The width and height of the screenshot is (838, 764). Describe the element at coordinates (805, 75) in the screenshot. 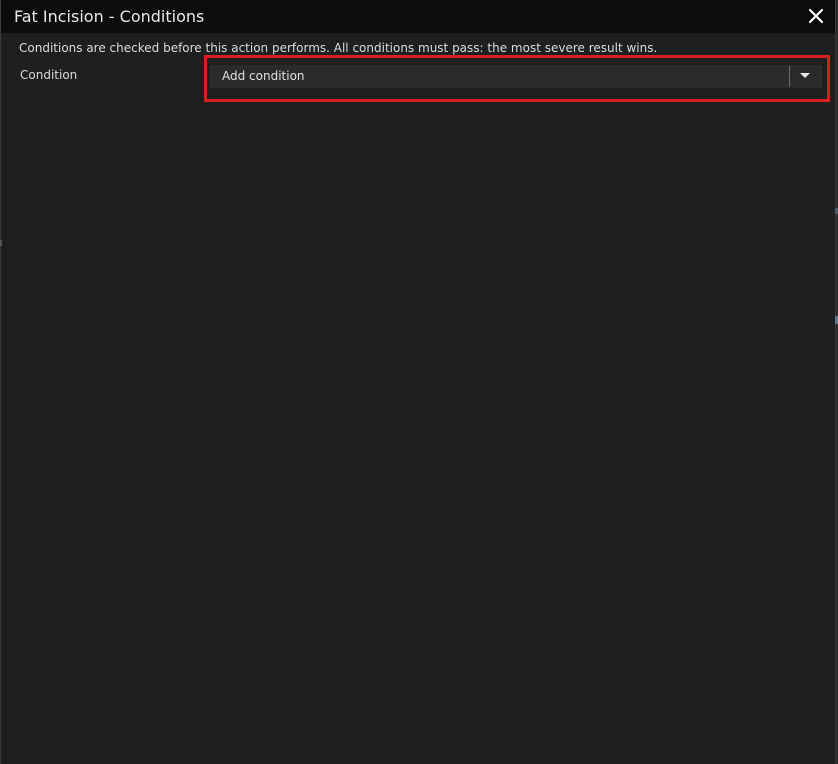

I see `chevron-down-icon` at that location.